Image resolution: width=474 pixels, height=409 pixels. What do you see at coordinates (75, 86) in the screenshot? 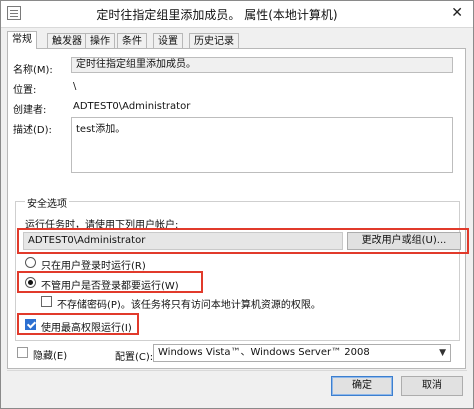
I see `location-value: \` at bounding box center [75, 86].